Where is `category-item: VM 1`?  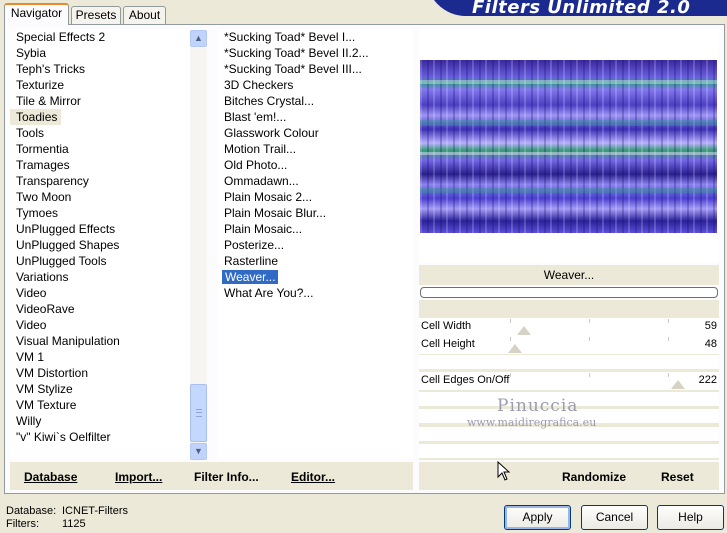
category-item: VM 1 is located at coordinates (108, 357).